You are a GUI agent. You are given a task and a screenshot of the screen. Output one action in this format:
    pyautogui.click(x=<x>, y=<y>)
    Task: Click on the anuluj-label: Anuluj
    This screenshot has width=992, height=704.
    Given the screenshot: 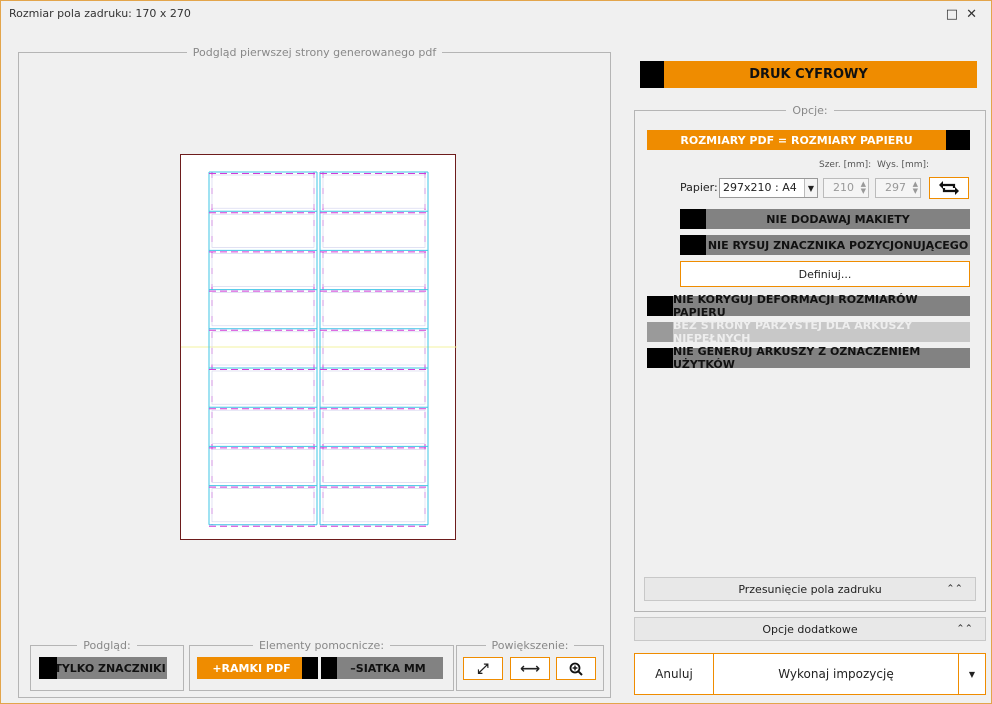 What is the action you would take?
    pyautogui.click(x=674, y=674)
    